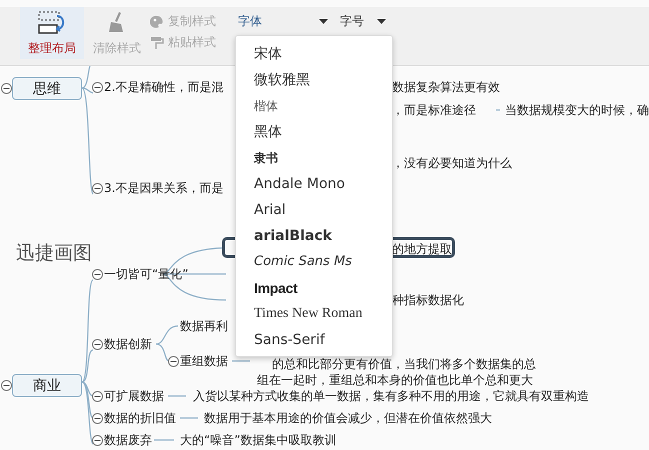  What do you see at coordinates (157, 43) in the screenshot?
I see `paint-roller-icon` at bounding box center [157, 43].